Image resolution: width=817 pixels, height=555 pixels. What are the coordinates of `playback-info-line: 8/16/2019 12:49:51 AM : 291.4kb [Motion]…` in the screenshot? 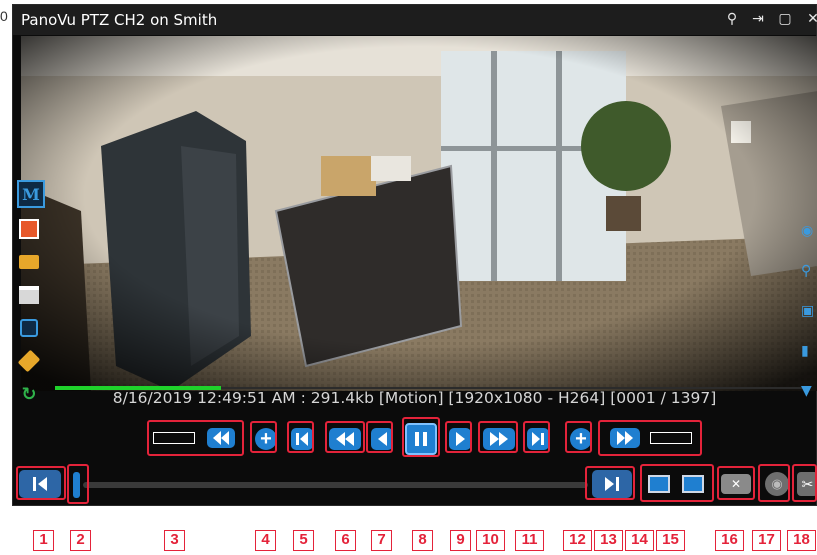 It's located at (414, 398).